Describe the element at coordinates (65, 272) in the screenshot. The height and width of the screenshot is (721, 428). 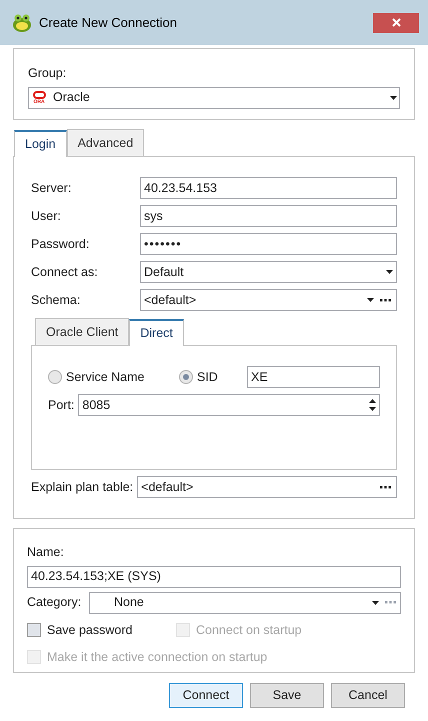
I see `field-label: Connect as:` at that location.